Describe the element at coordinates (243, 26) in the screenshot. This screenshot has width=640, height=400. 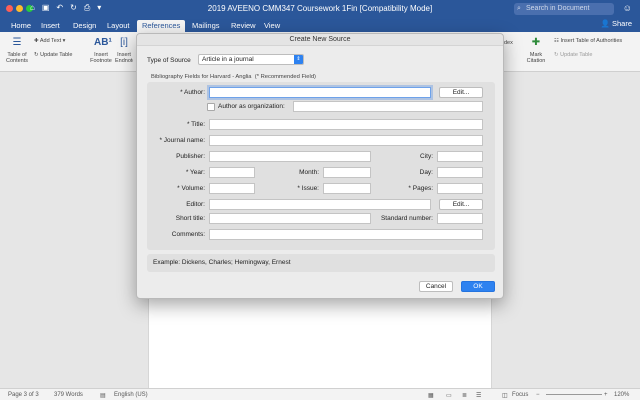
I see `tab-review: Review` at that location.